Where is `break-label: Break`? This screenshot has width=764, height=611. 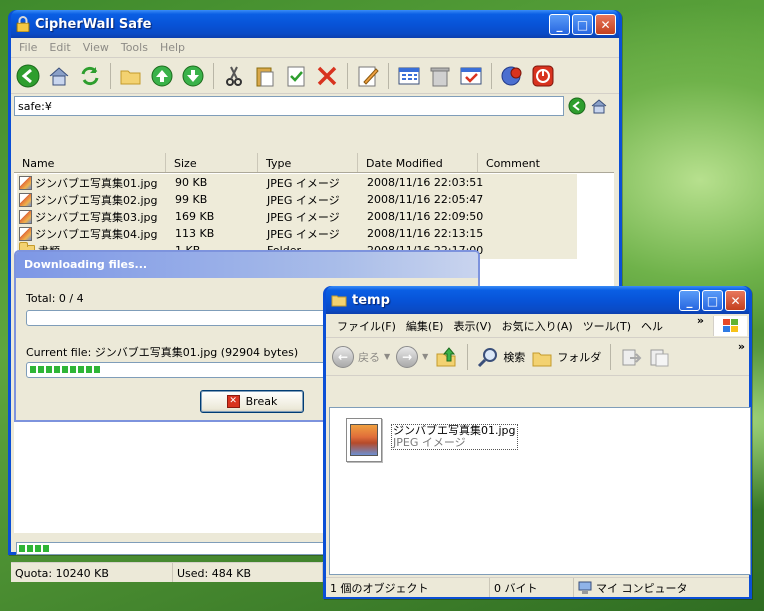
break-label: Break is located at coordinates (261, 401).